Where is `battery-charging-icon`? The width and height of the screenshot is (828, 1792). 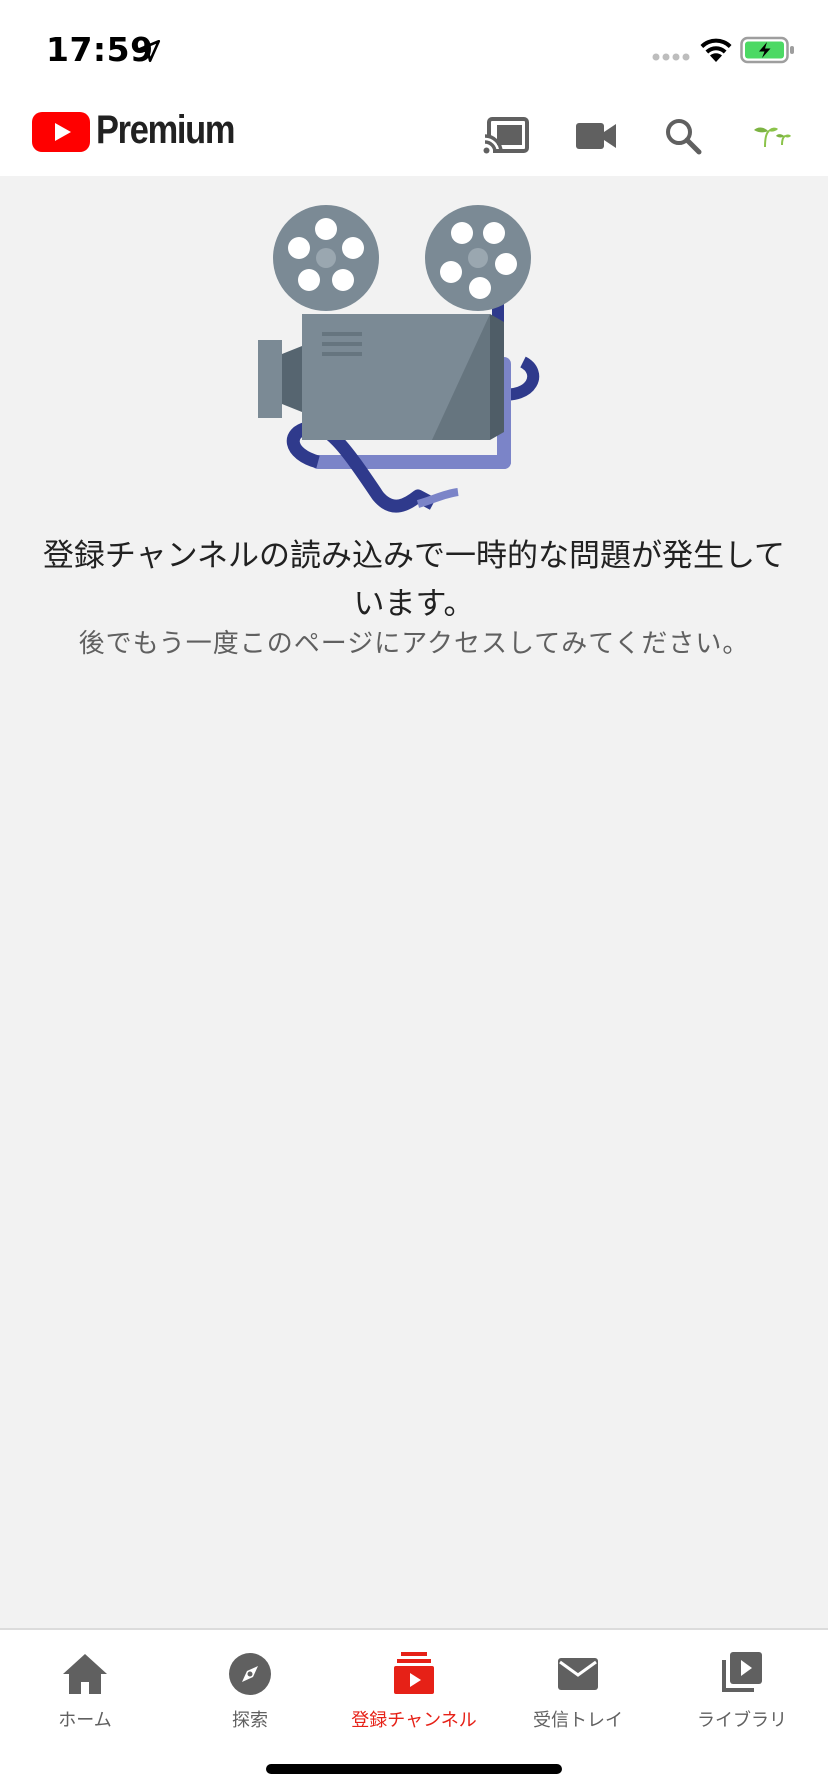
battery-charging-icon is located at coordinates (767, 50).